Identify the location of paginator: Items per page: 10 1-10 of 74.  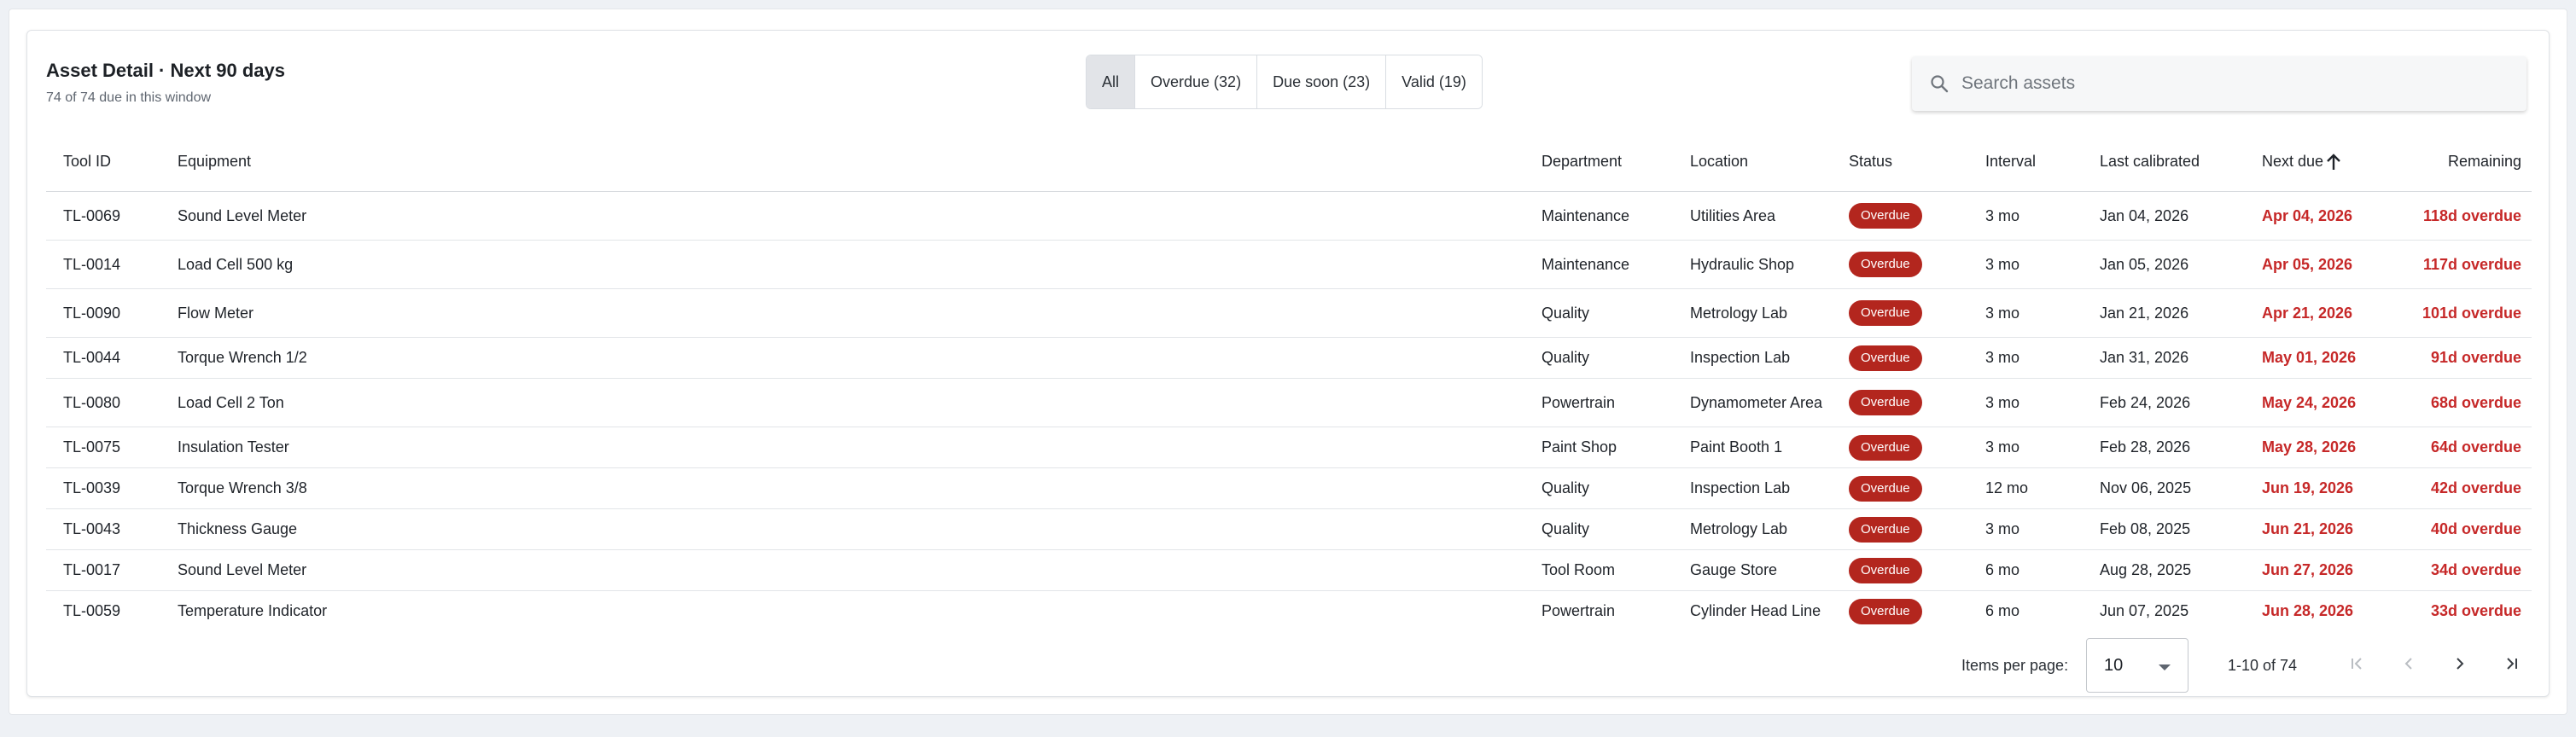
(1288, 660).